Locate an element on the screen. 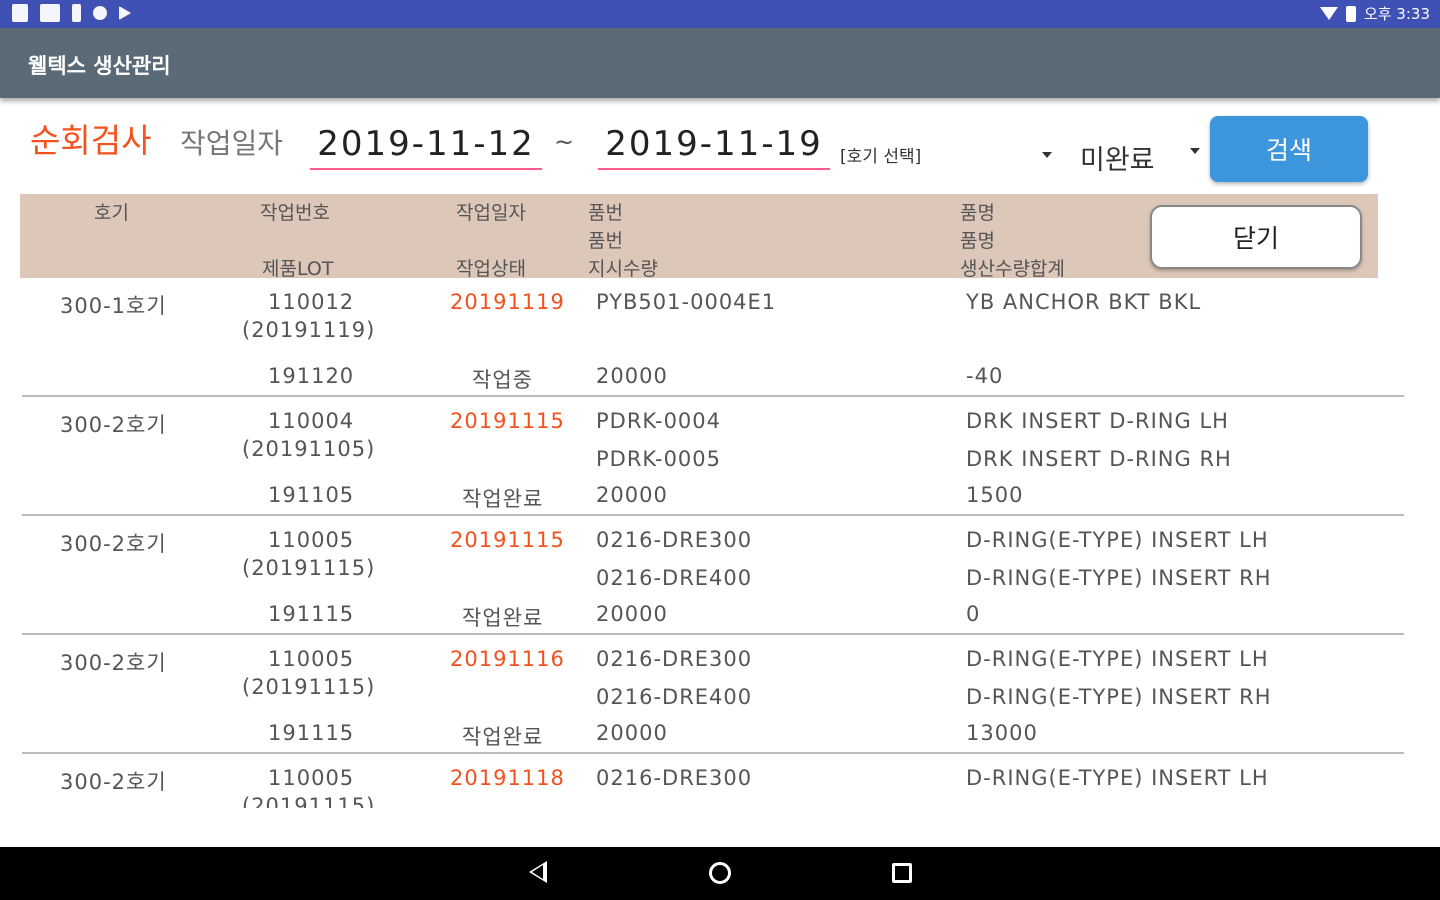 This screenshot has height=900, width=1440. row-lot: 191120 is located at coordinates (311, 376).